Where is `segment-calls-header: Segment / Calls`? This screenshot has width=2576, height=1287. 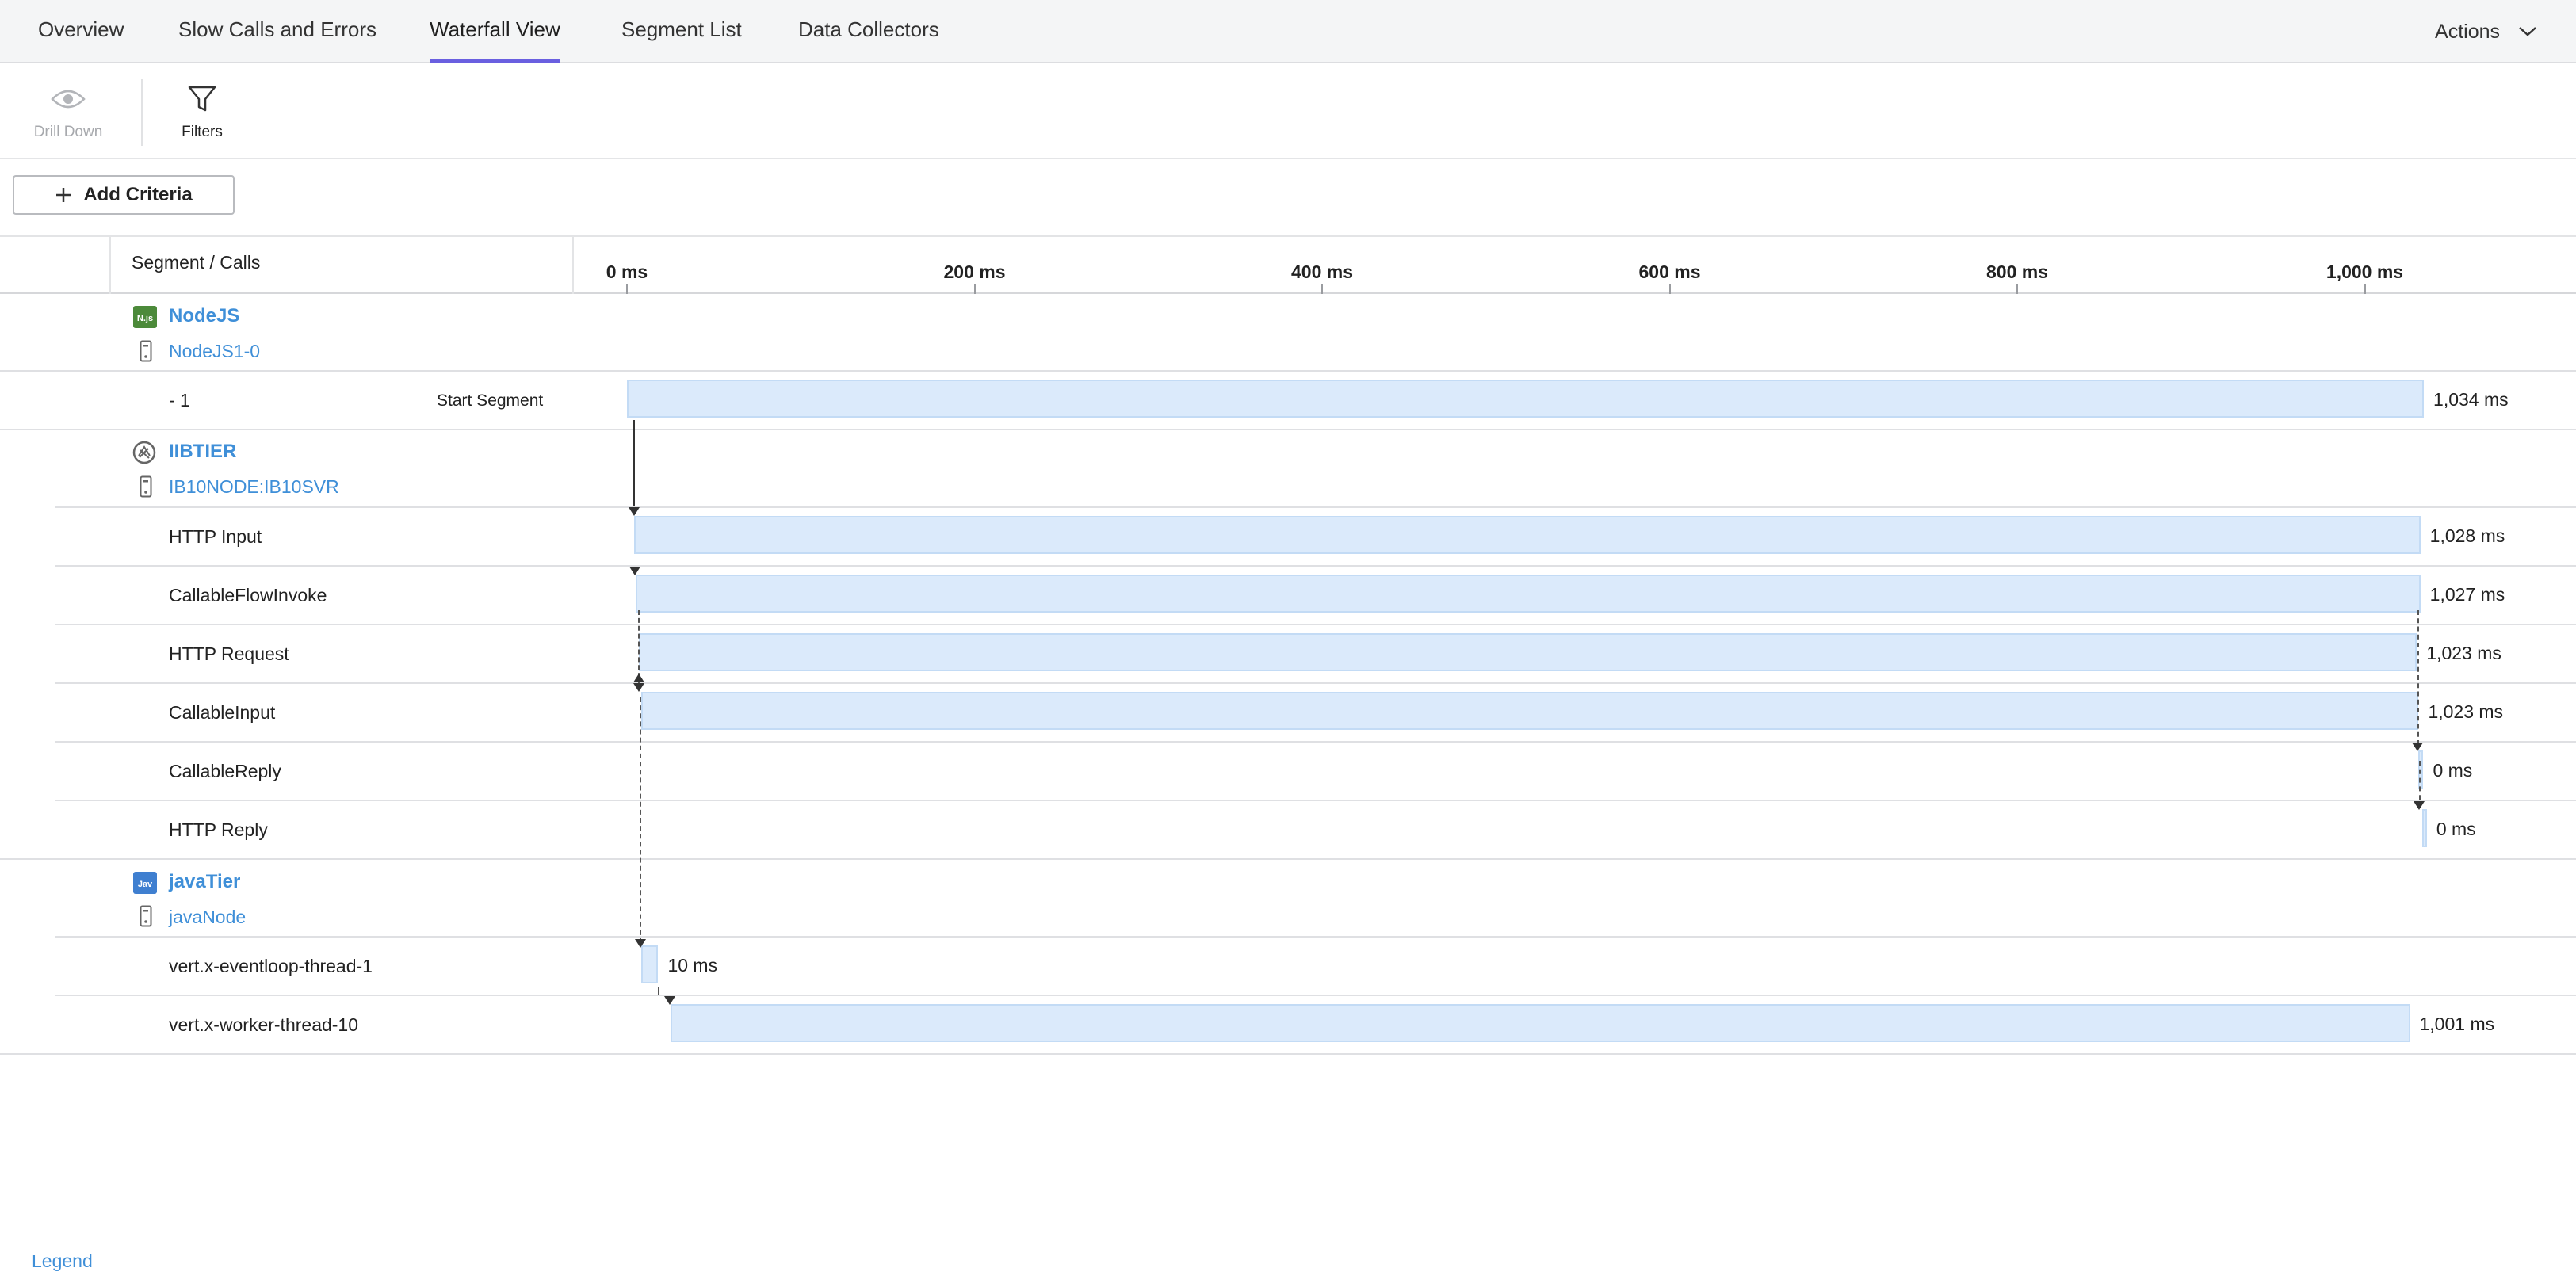 segment-calls-header: Segment / Calls is located at coordinates (196, 262).